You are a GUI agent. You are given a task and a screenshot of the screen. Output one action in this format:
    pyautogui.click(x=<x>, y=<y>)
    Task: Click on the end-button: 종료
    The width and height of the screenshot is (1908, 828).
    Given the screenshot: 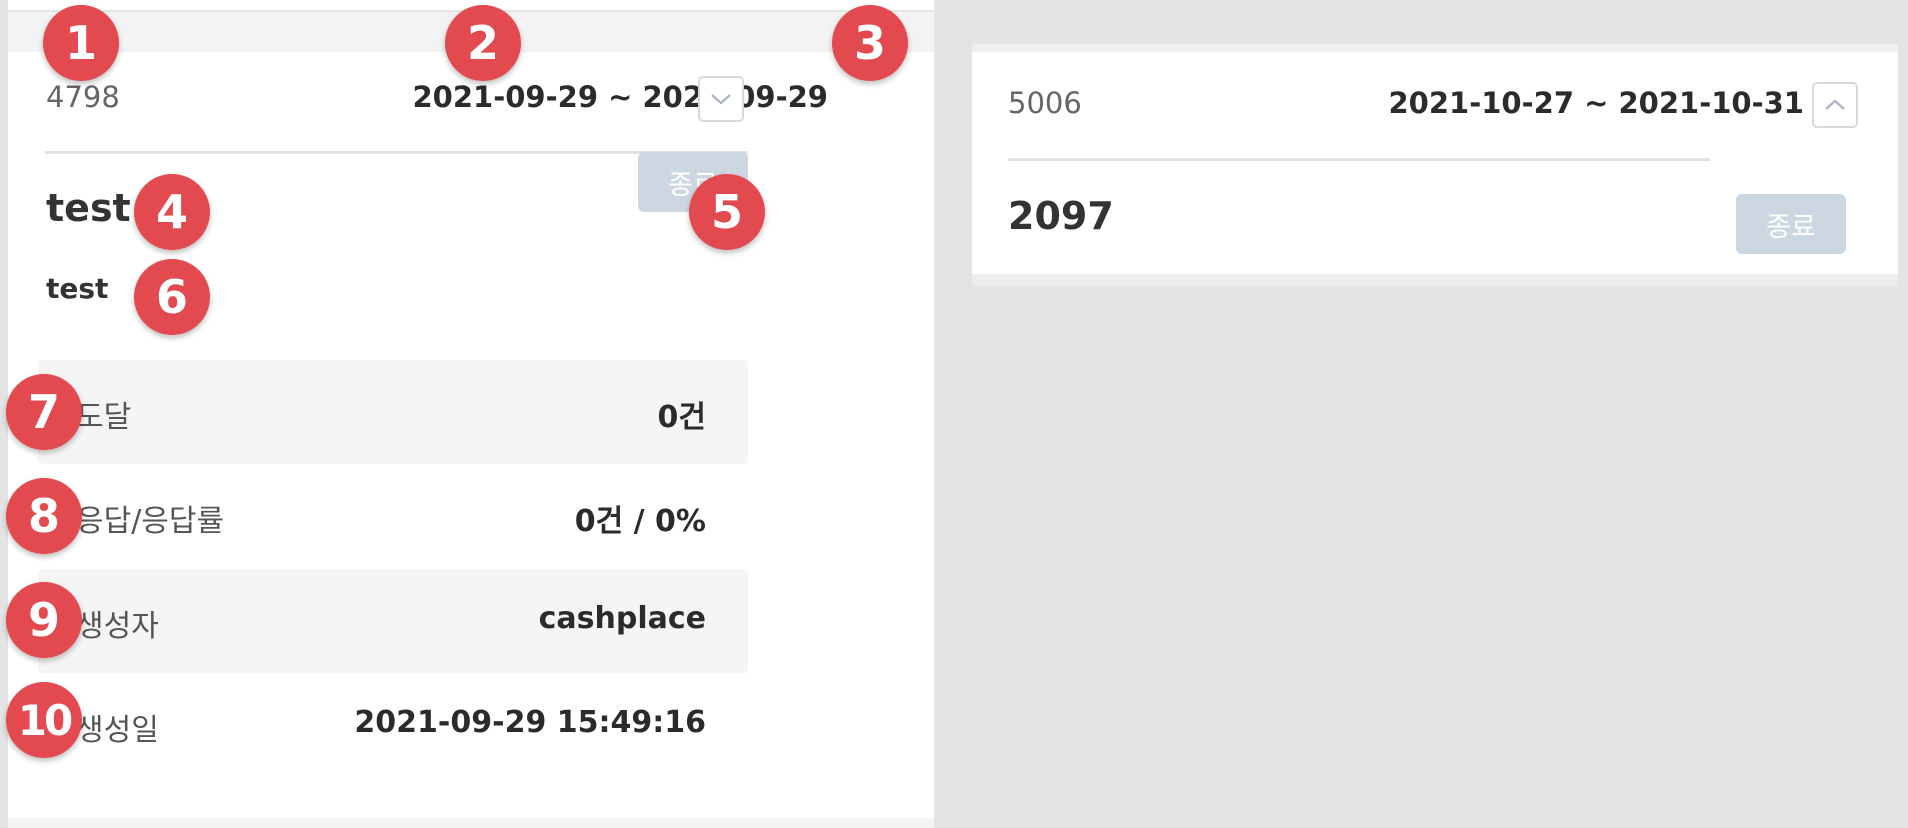 What is the action you would take?
    pyautogui.click(x=1791, y=224)
    